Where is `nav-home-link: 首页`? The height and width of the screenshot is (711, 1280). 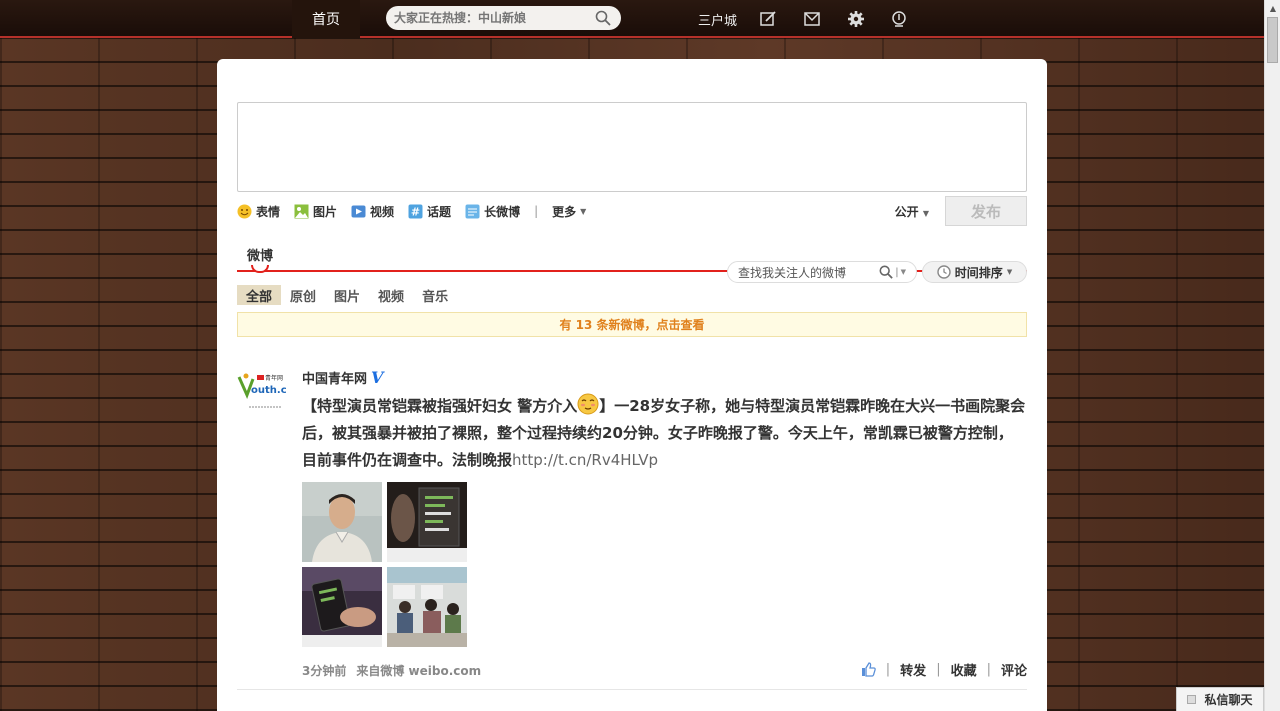
nav-home-link: 首页 is located at coordinates (326, 19).